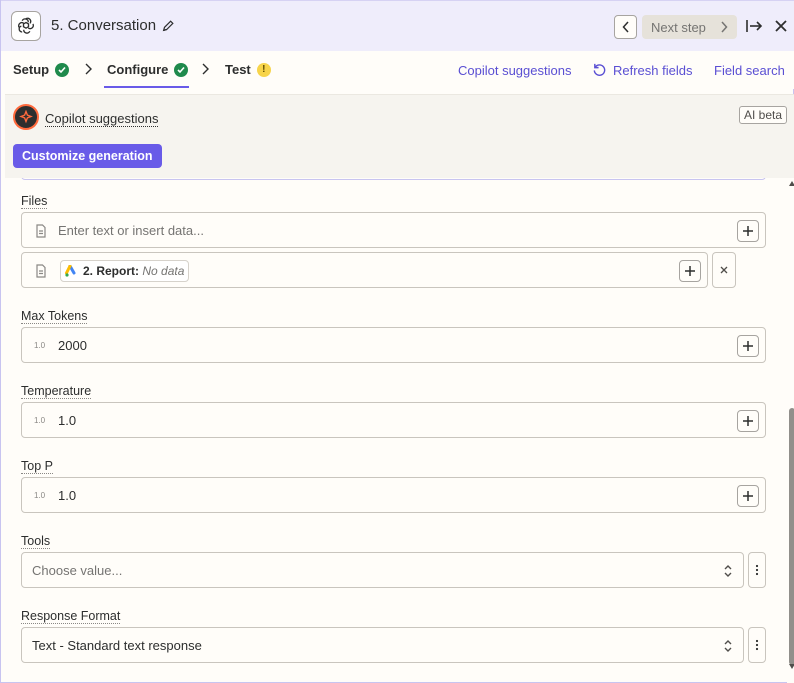  Describe the element at coordinates (117, 645) in the screenshot. I see `response-format-value: Text - Standard text response` at that location.